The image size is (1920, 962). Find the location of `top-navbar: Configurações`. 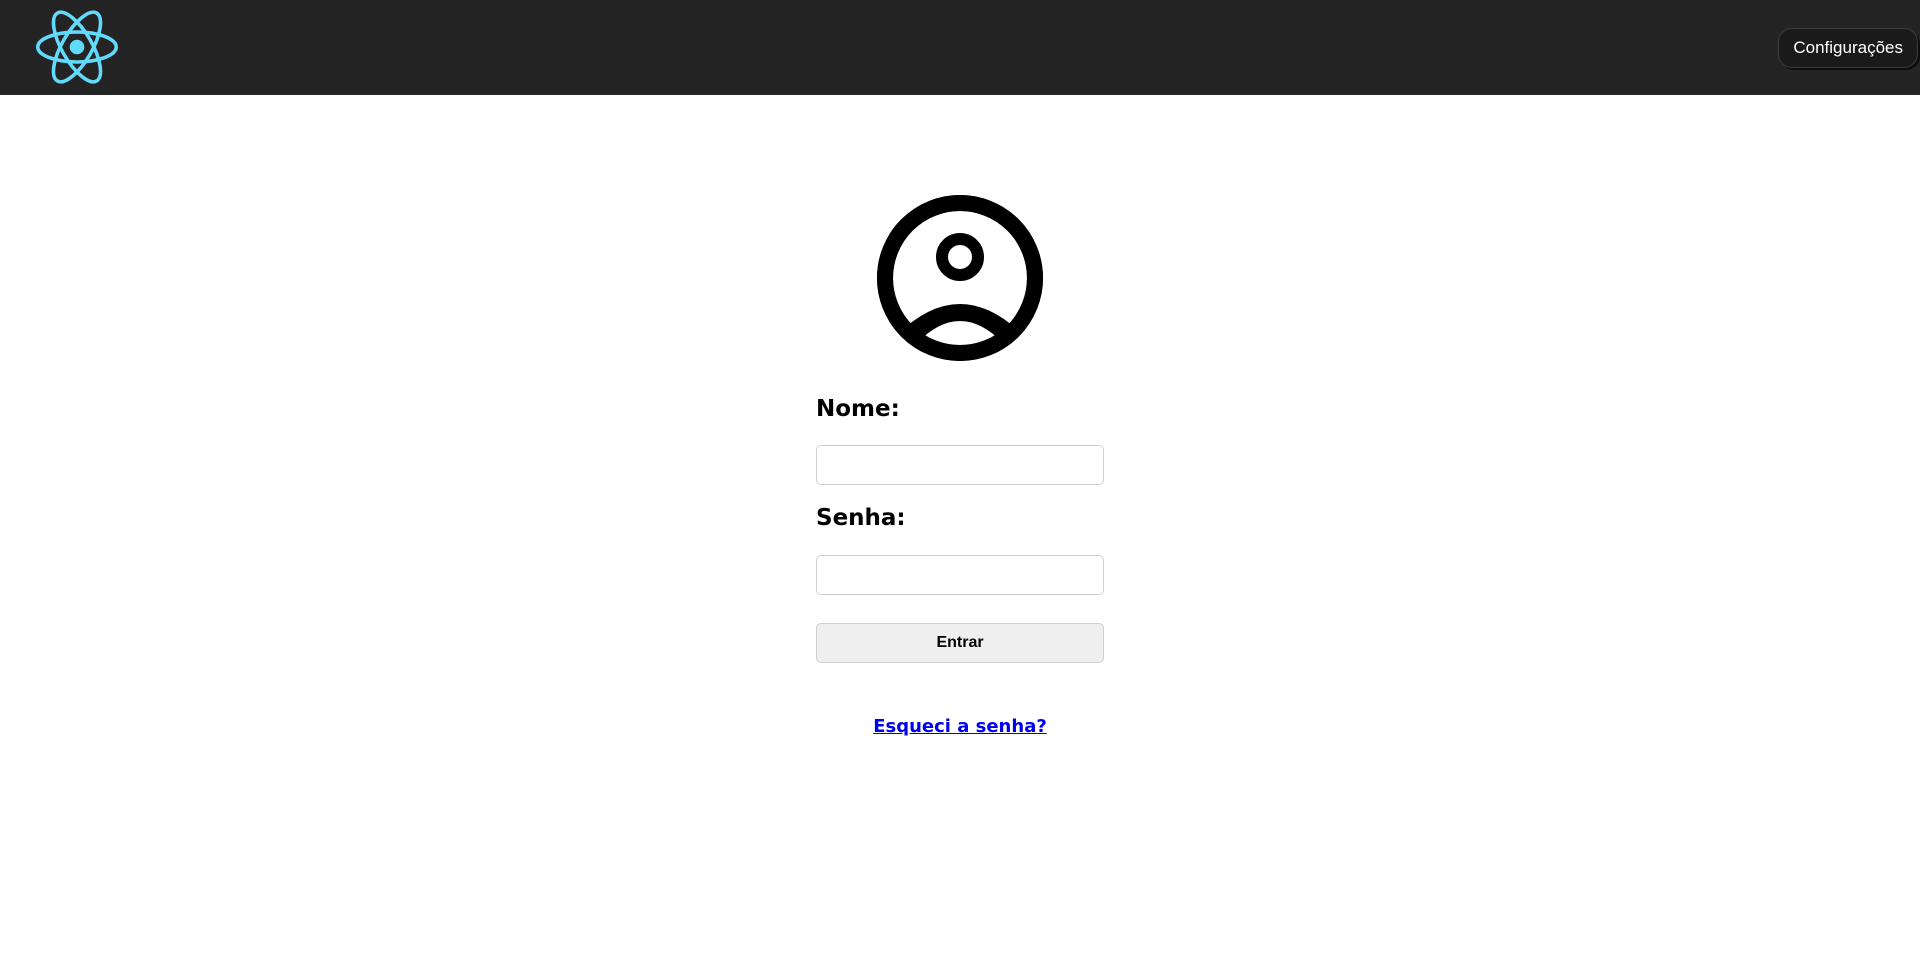

top-navbar: Configurações is located at coordinates (960, 47).